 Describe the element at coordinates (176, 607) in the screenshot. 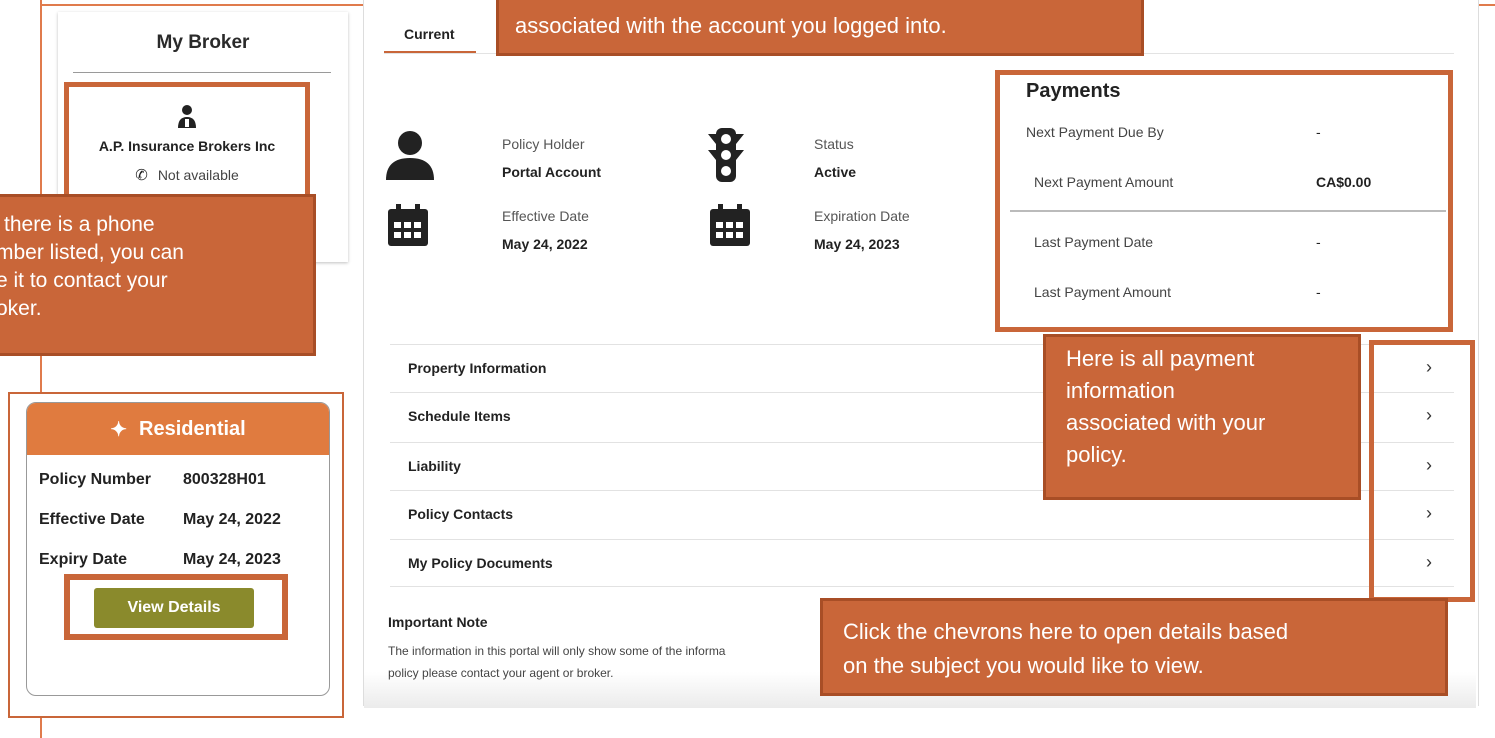

I see `view-details-highlight-box` at that location.